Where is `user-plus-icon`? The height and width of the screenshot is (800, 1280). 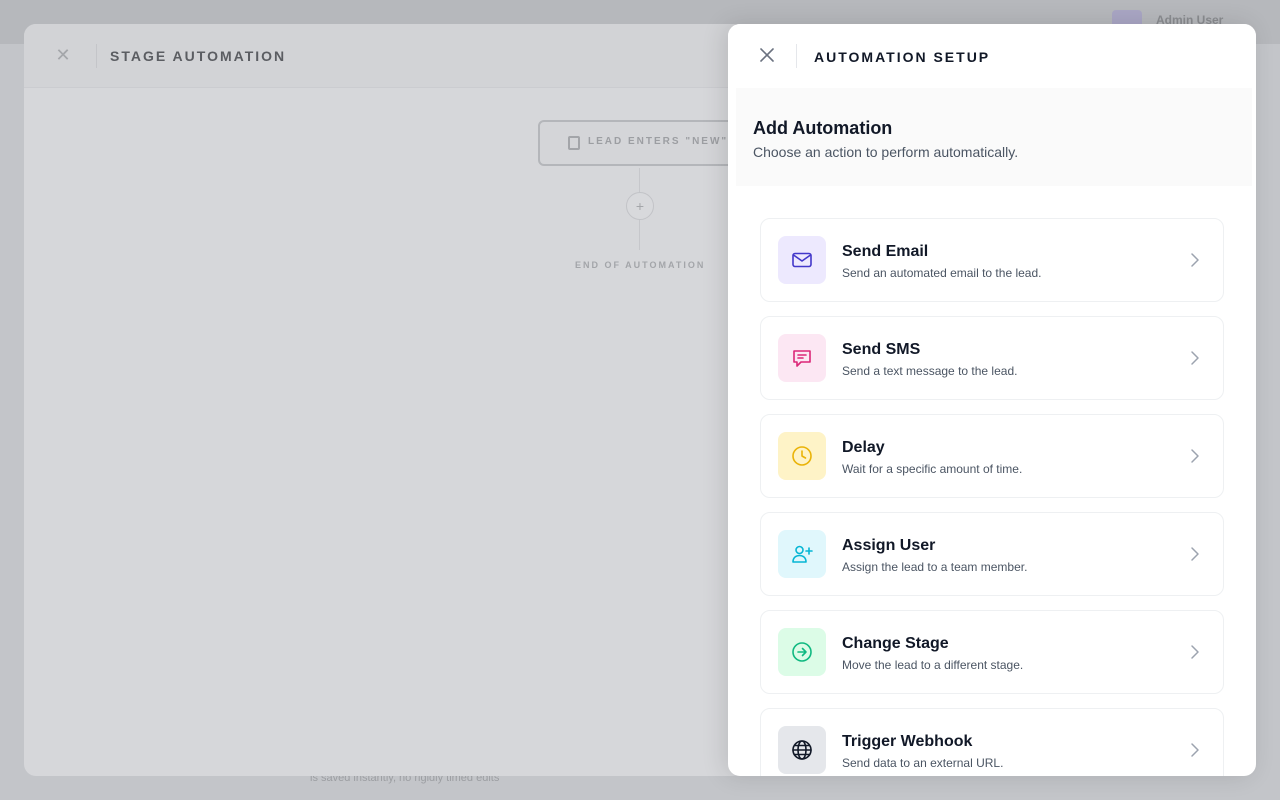 user-plus-icon is located at coordinates (802, 554).